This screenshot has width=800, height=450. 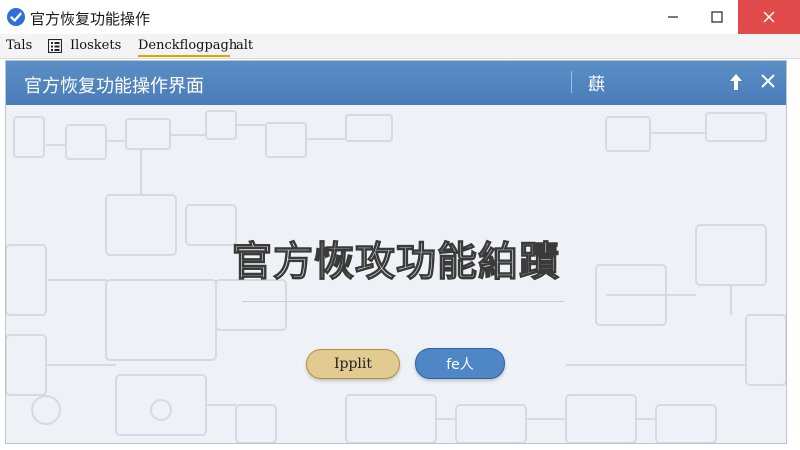 I want to click on menu-item-denckflogpagh: Denckflogpagh, so click(x=187, y=45).